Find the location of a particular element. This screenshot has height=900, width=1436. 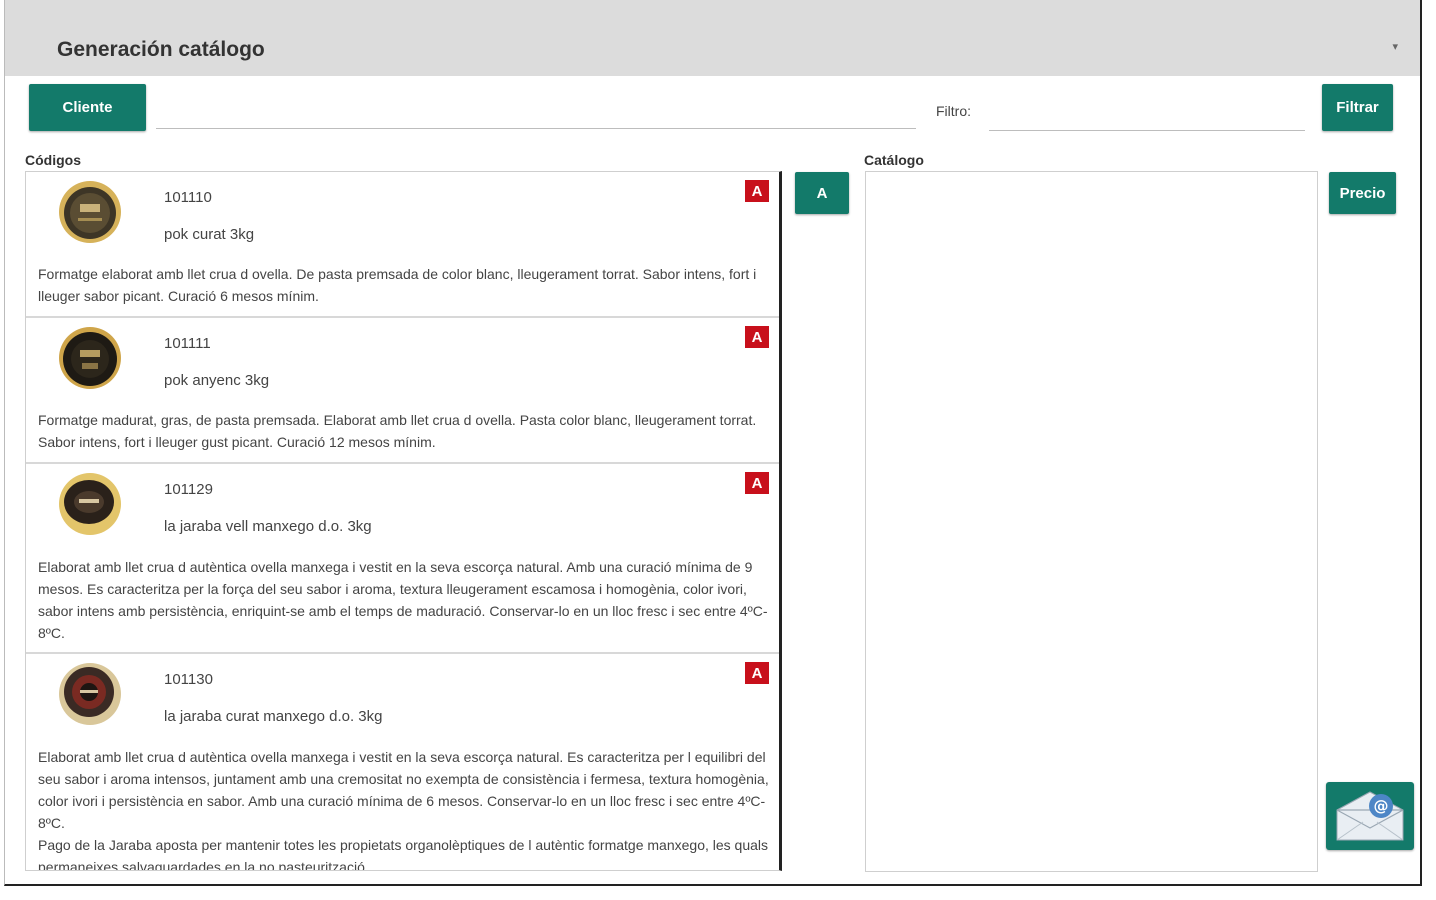

filter-label: Filtro: is located at coordinates (953, 111).